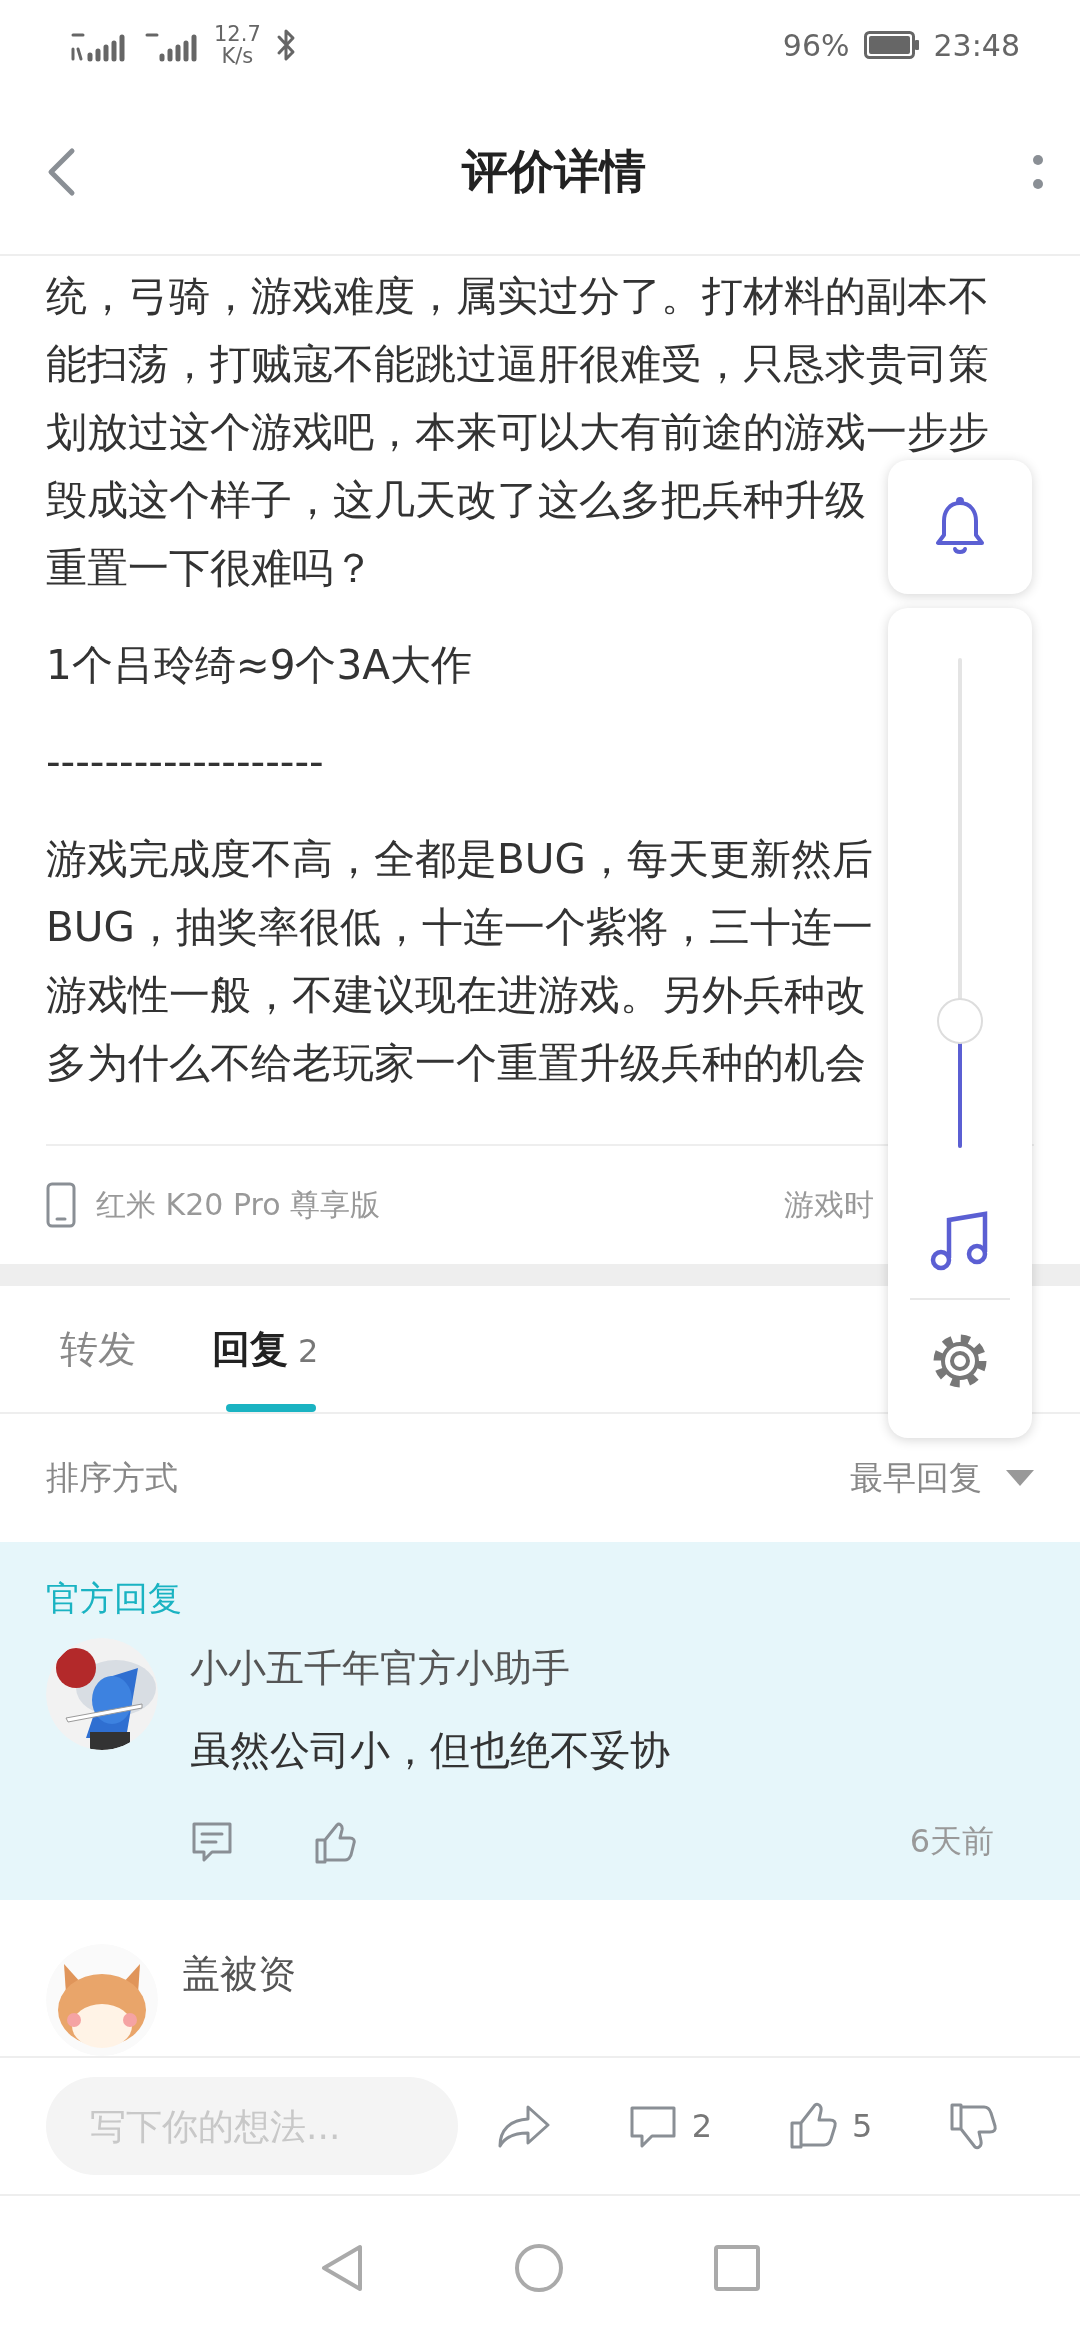 Image resolution: width=1080 pixels, height=2340 pixels. I want to click on review-text-line: 游戏完成度不高，全都是BUG，每天更新然后, so click(459, 859).